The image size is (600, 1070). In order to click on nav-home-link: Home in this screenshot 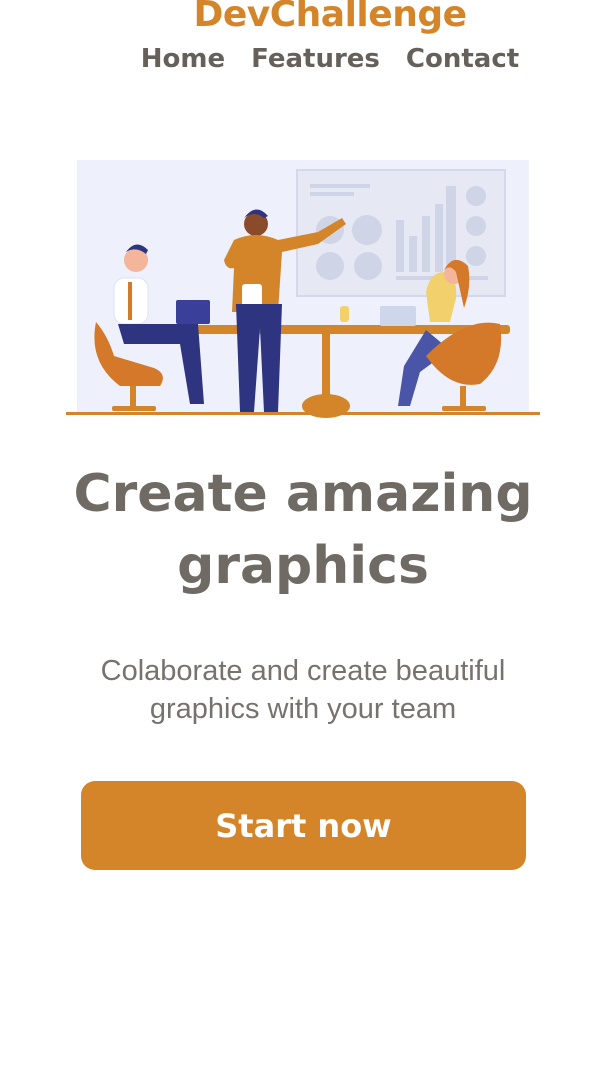, I will do `click(183, 59)`.